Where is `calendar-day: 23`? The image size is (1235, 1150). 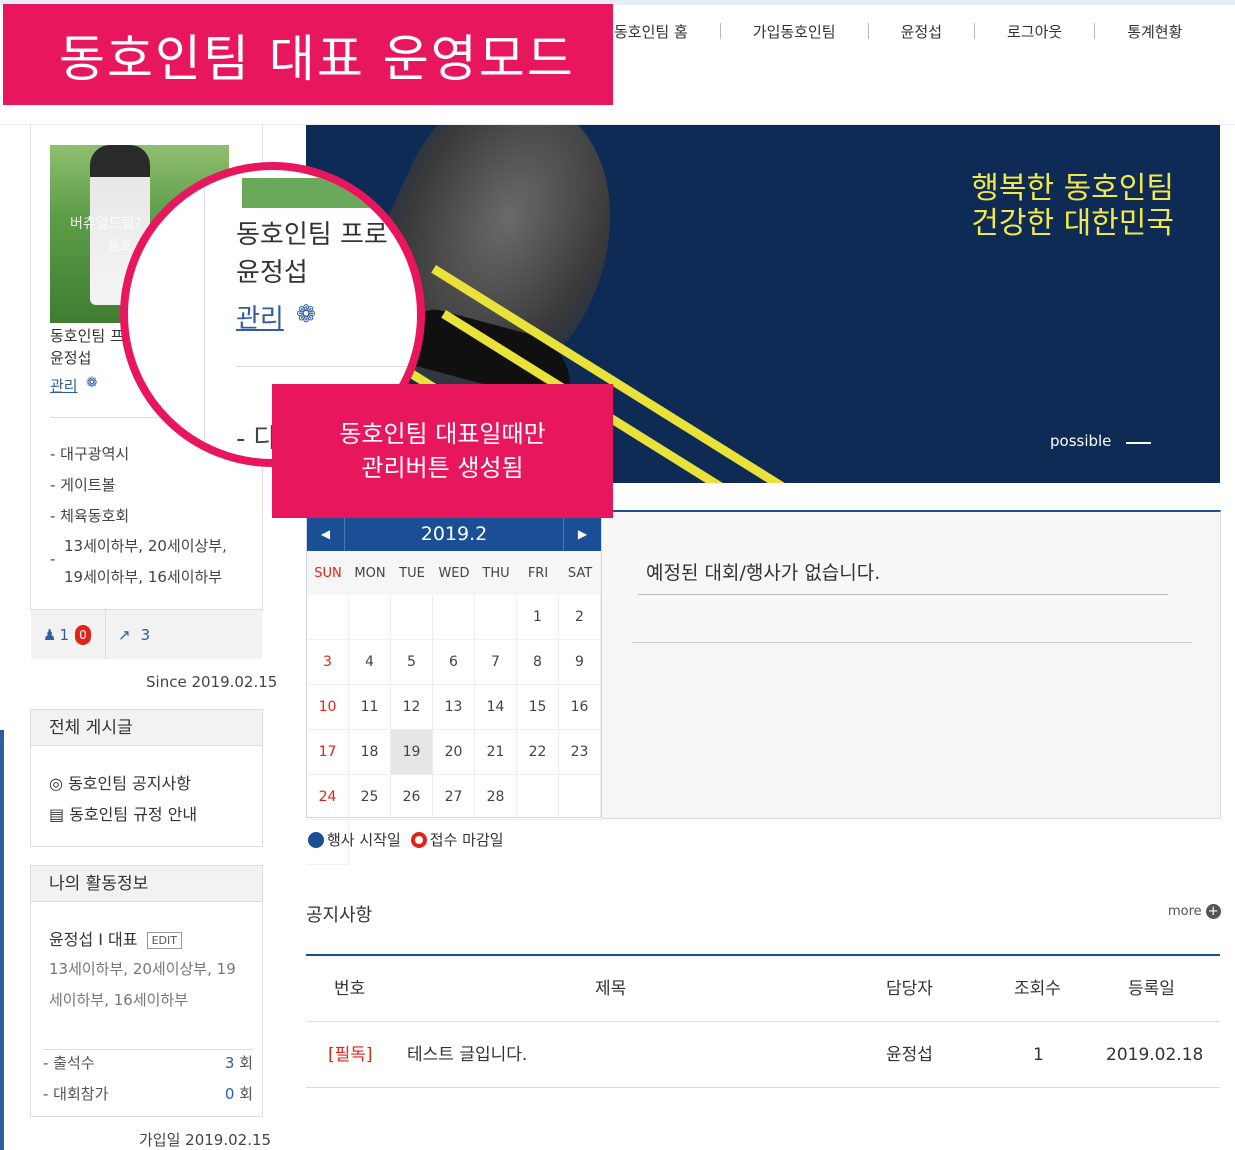 calendar-day: 23 is located at coordinates (580, 752).